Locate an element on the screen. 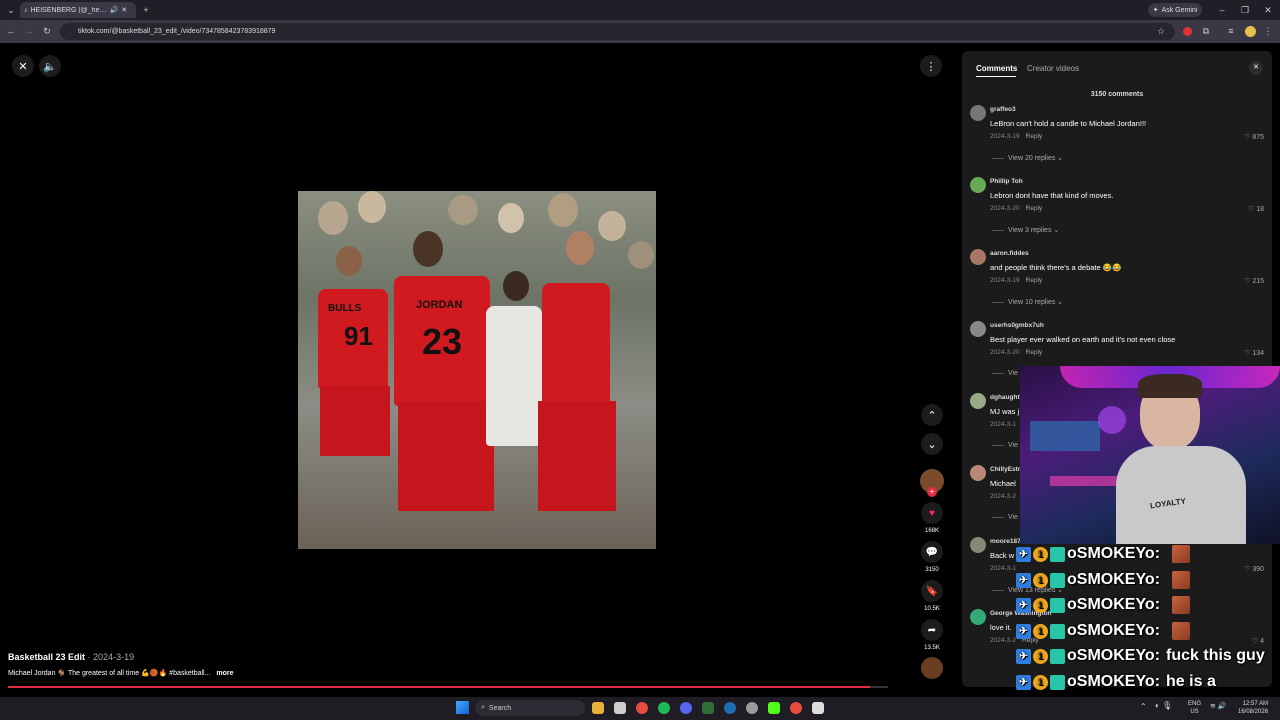 The height and width of the screenshot is (720, 1280). window-close-icon: ✕ is located at coordinates (1268, 10).